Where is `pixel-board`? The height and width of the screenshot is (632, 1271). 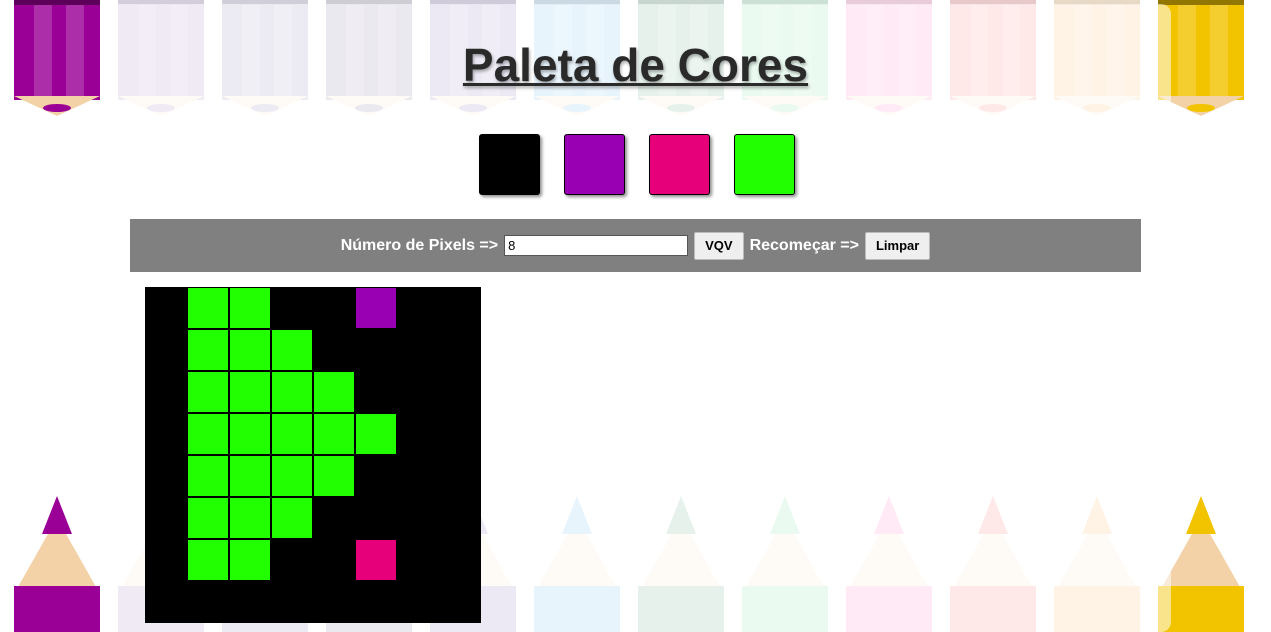
pixel-board is located at coordinates (313, 455).